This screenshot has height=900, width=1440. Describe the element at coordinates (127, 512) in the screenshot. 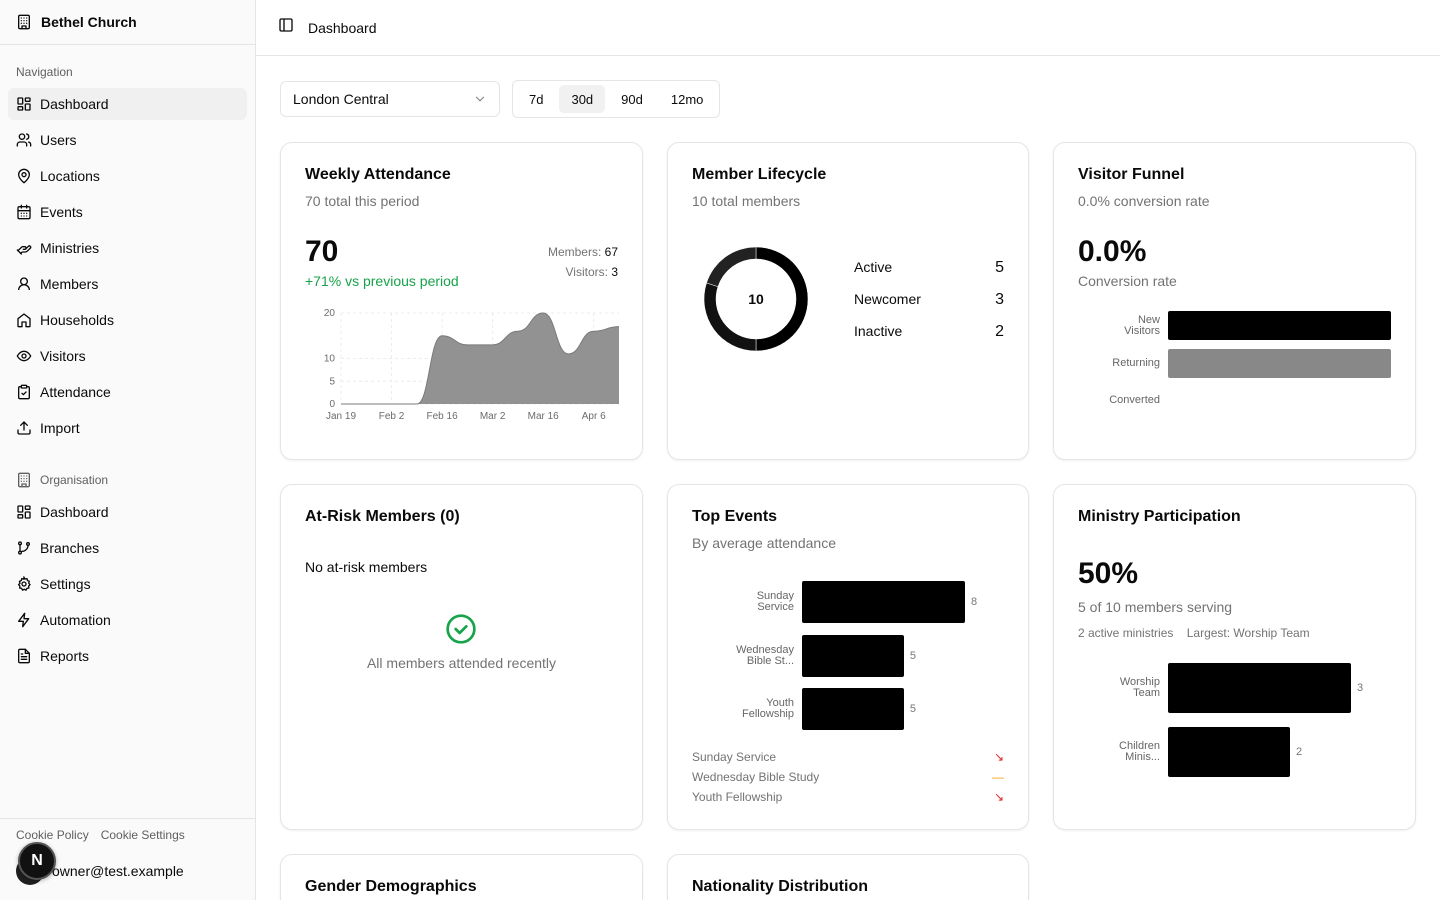

I see `sidebar-item-org-dashboard: Dashboard` at that location.